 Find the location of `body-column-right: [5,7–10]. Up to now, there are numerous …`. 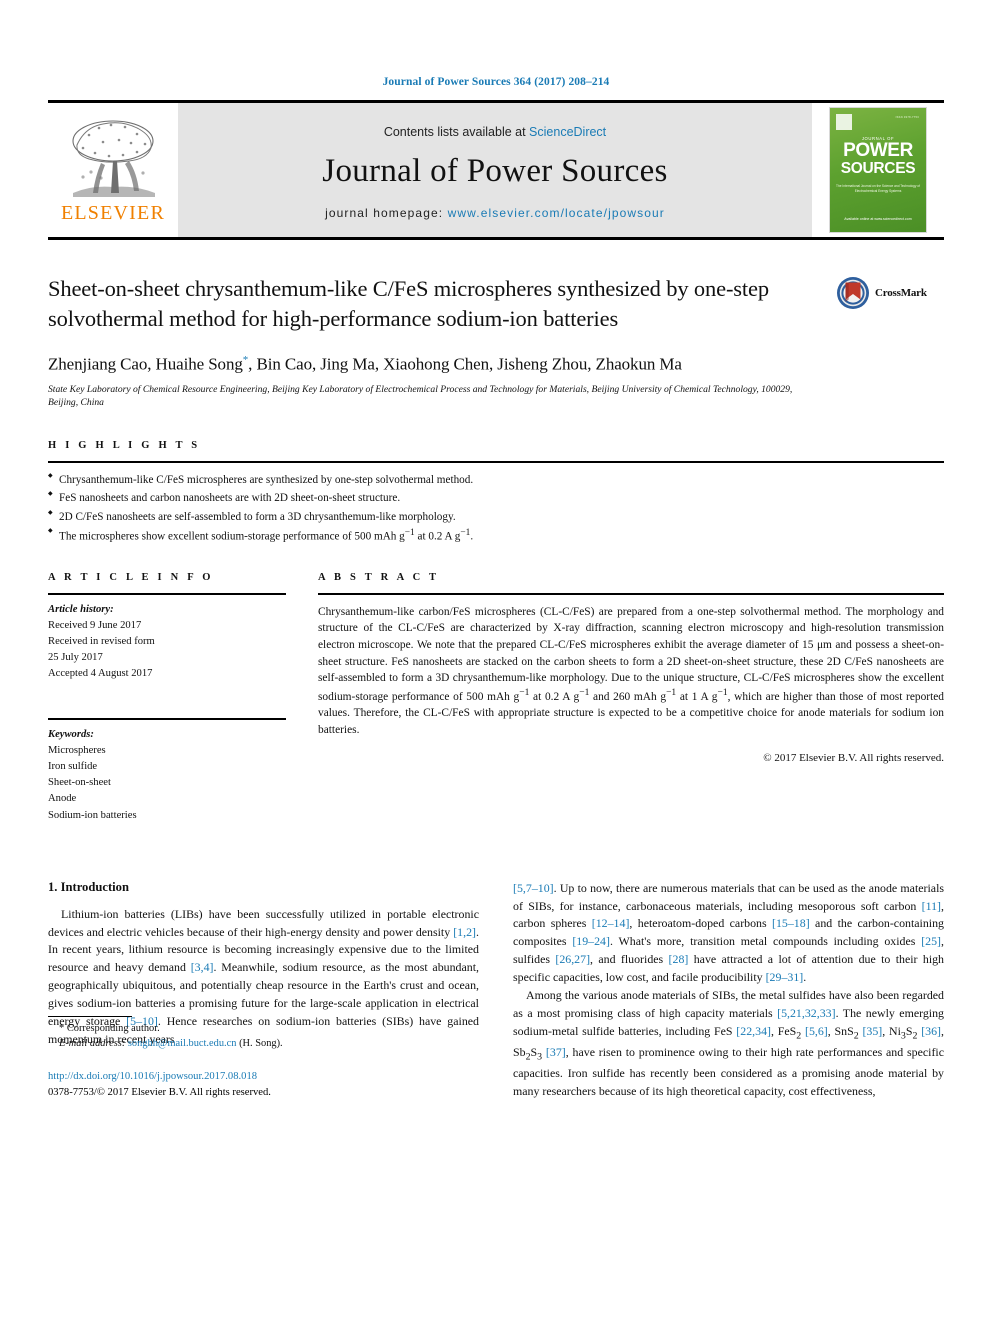

body-column-right: [5,7–10]. Up to now, there are numerous … is located at coordinates (728, 990).